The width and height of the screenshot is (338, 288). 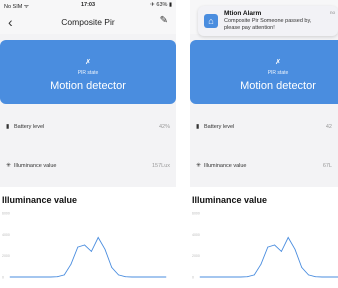 What do you see at coordinates (264, 128) in the screenshot?
I see `battery-row-right: ▮ Battery level 42` at bounding box center [264, 128].